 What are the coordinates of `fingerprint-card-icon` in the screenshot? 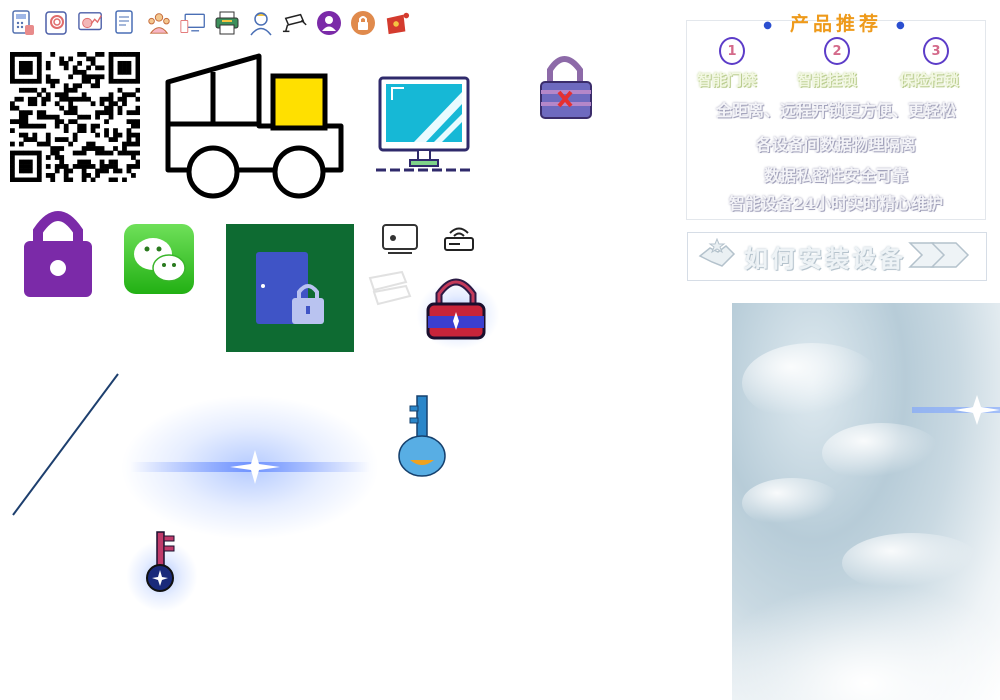 It's located at (57, 23).